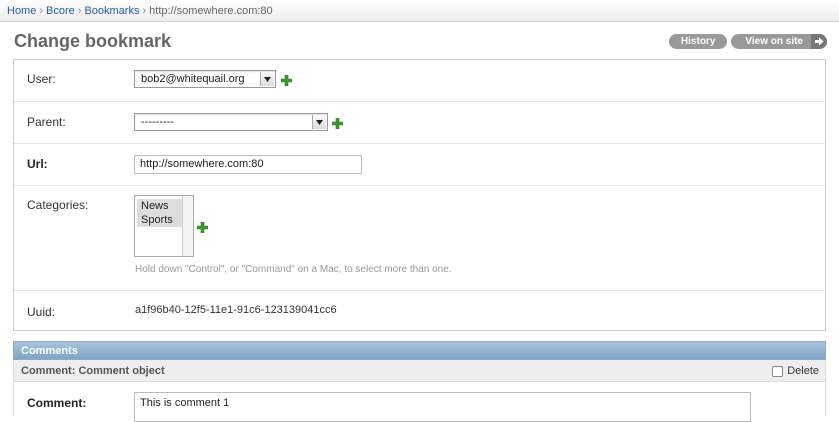 The height and width of the screenshot is (422, 839). Describe the element at coordinates (774, 41) in the screenshot. I see `view-on-site-label: View on site` at that location.